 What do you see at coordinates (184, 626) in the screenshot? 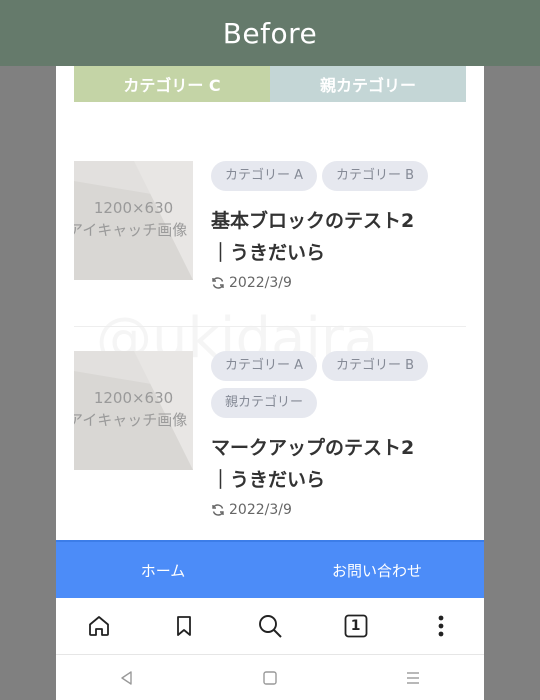
I see `bookmark-icon` at bounding box center [184, 626].